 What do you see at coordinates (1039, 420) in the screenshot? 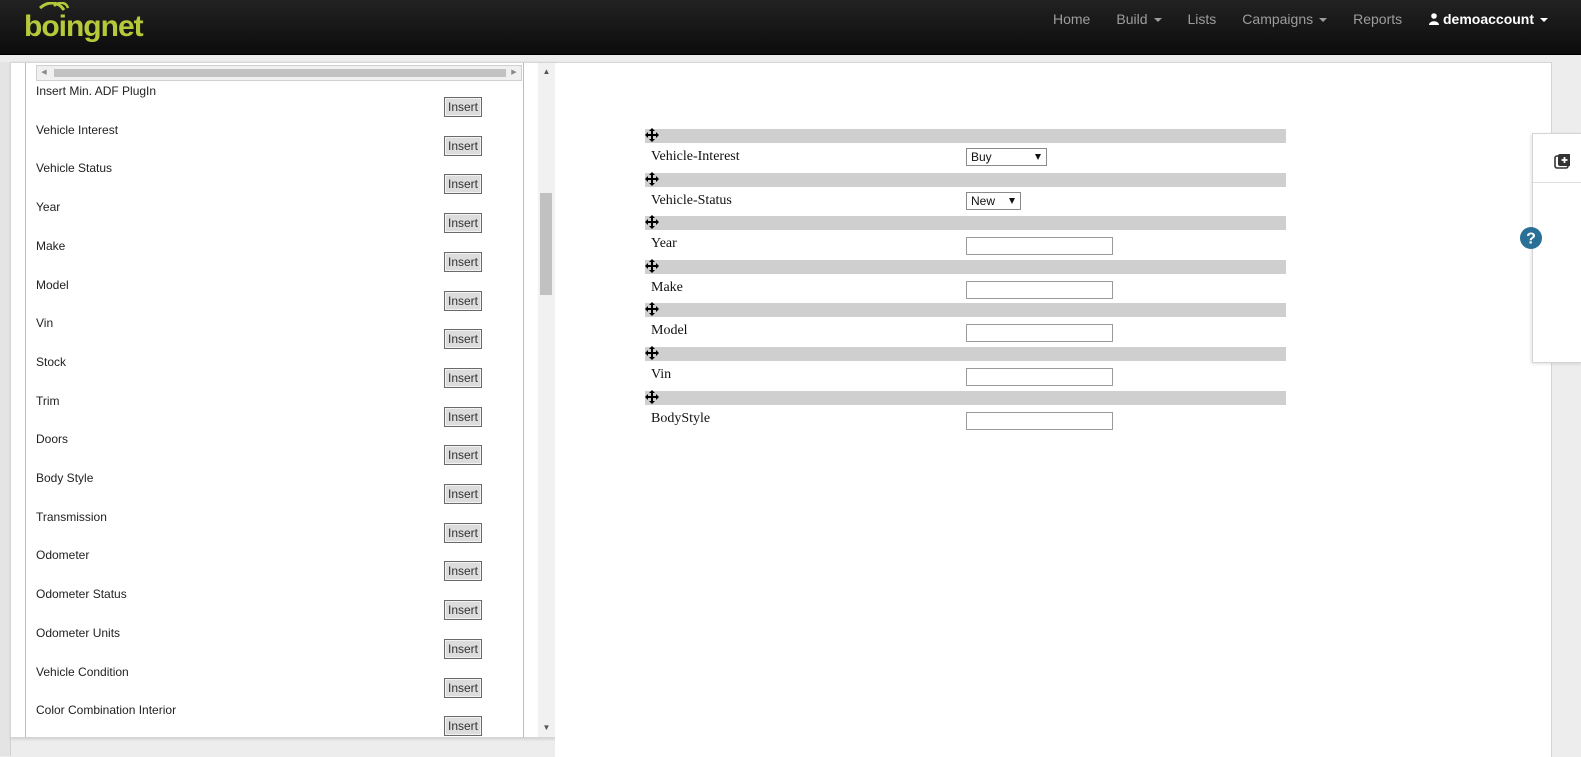
I see `bodystyle-input` at bounding box center [1039, 420].